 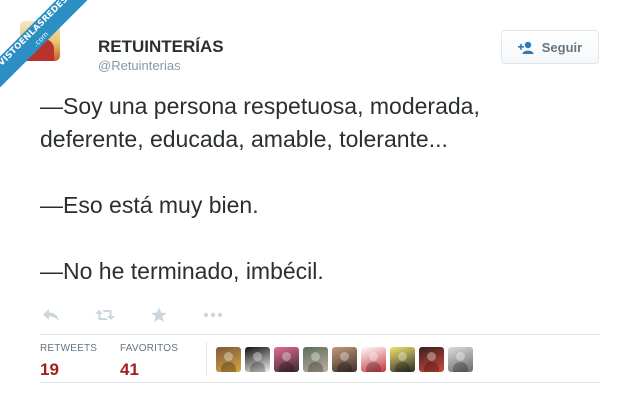 I want to click on follow-label: Seguir, so click(x=562, y=47).